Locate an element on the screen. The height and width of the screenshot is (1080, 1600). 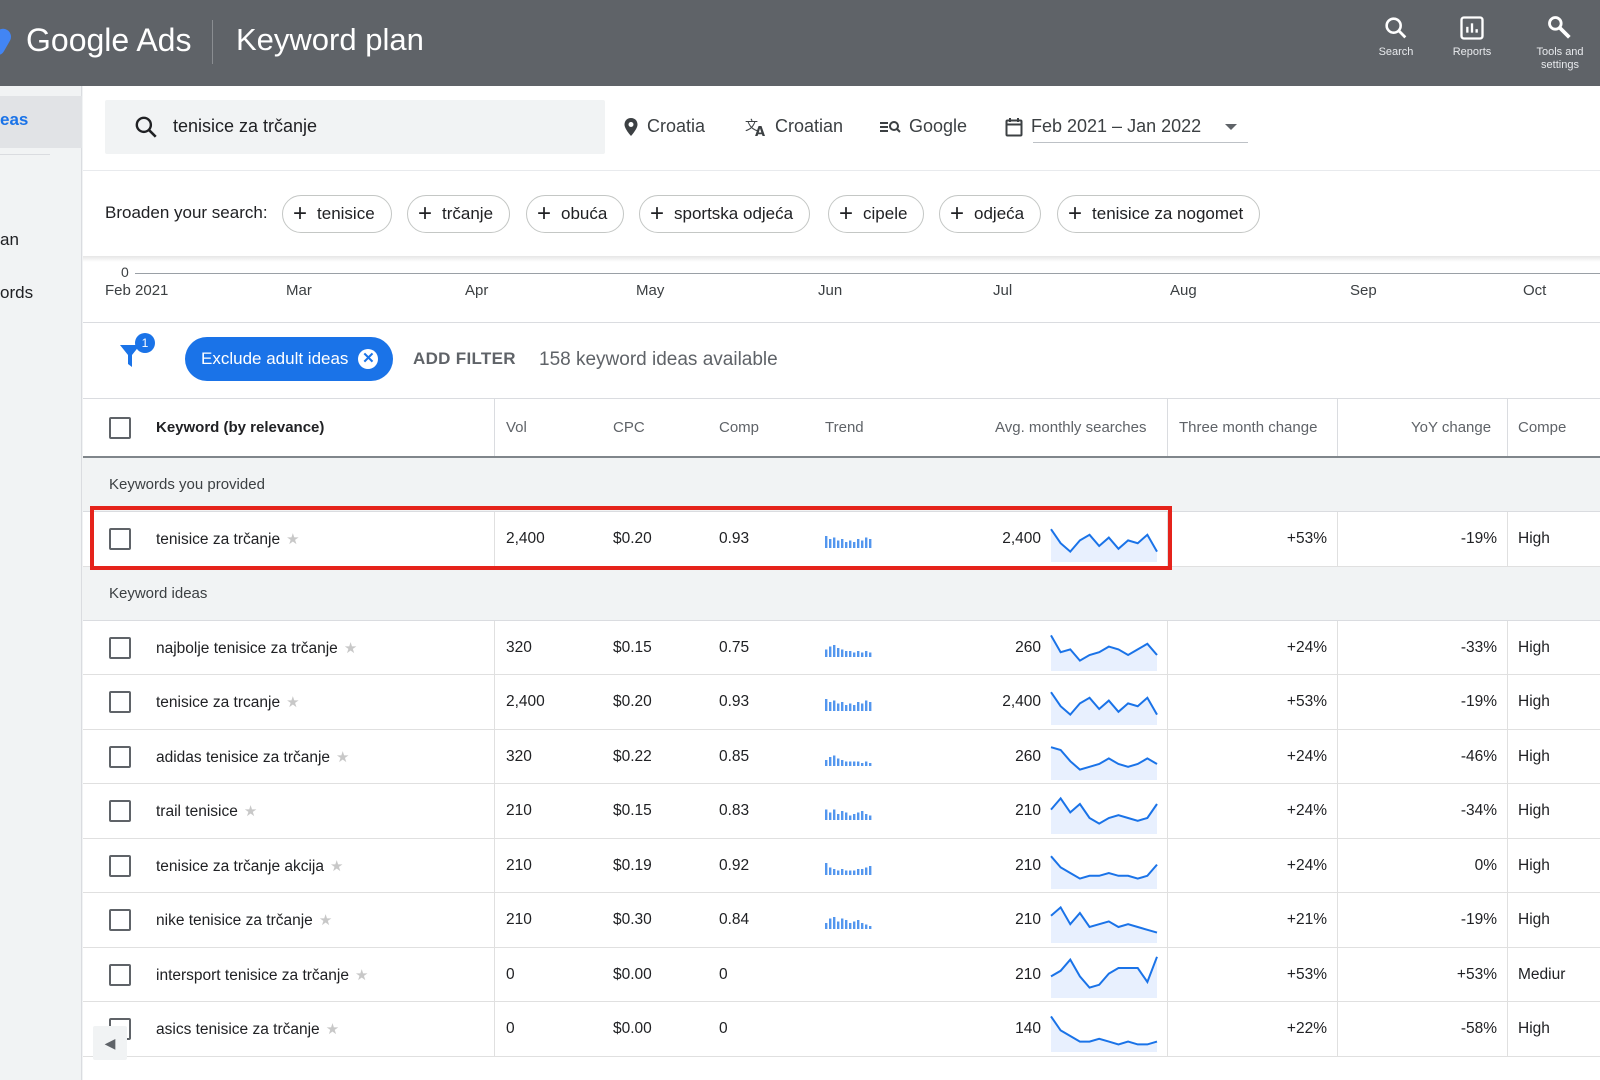
avg-monthly-cell: 140 is located at coordinates (1028, 1028).